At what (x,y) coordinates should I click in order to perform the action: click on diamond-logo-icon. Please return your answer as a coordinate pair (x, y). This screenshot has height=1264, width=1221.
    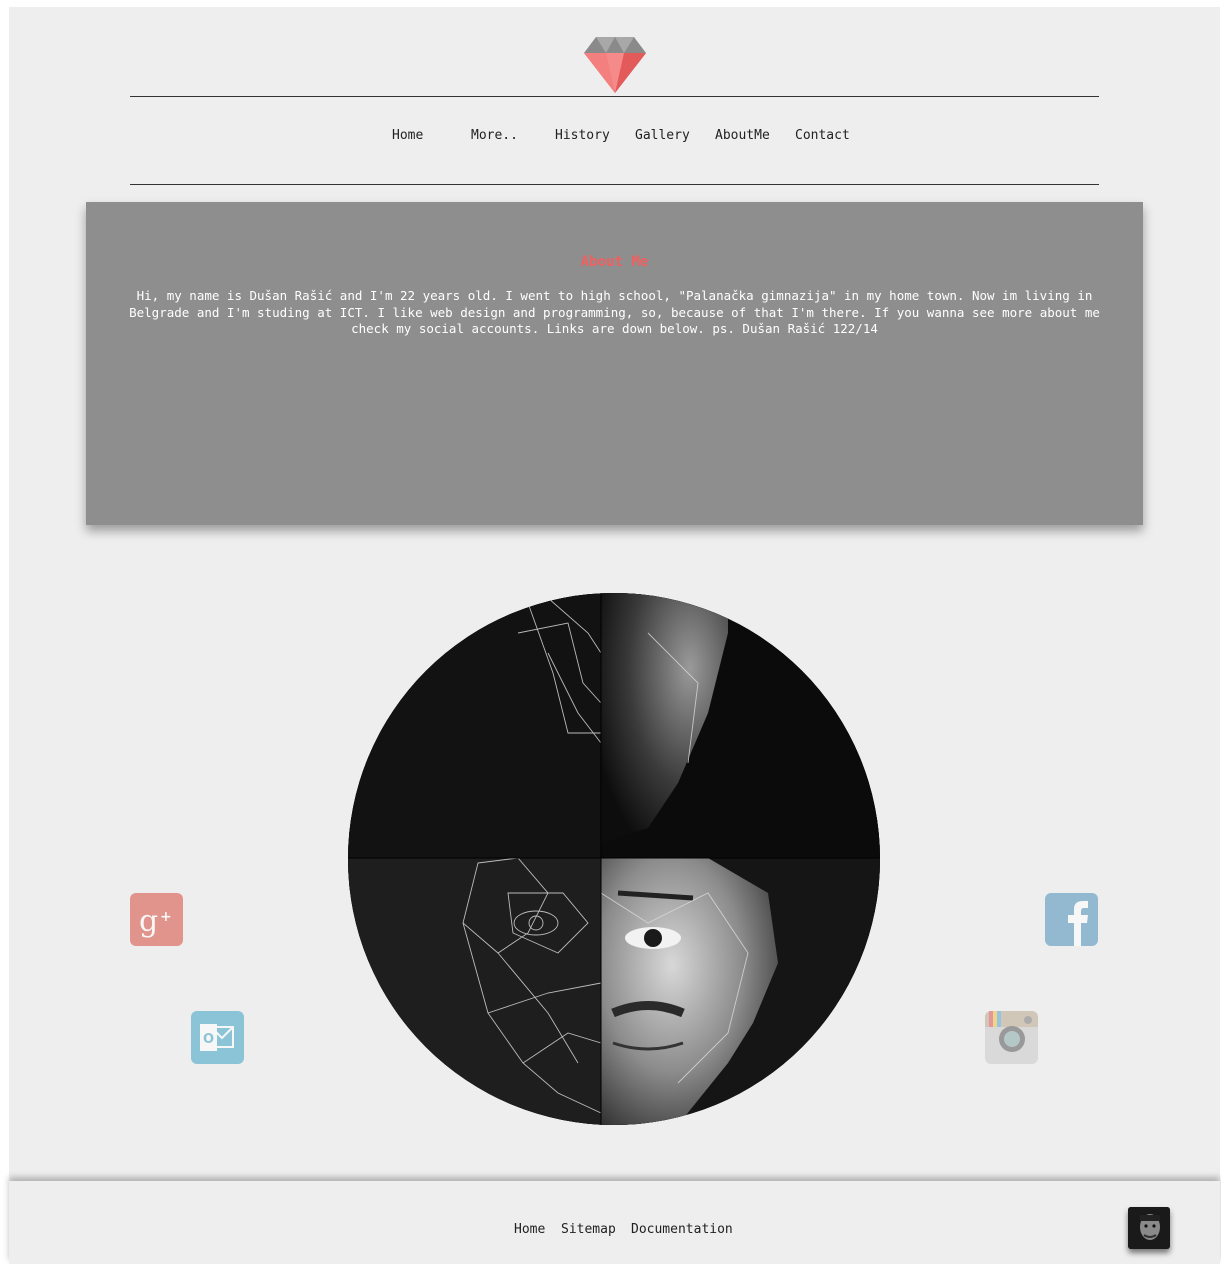
    Looking at the image, I should click on (615, 64).